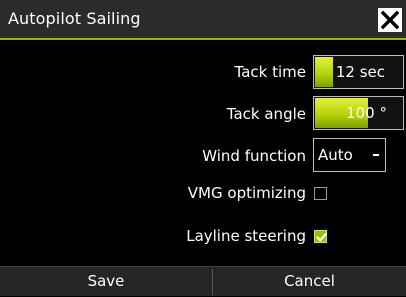 The width and height of the screenshot is (406, 297). I want to click on tack-angle-field: 100 °, so click(358, 113).